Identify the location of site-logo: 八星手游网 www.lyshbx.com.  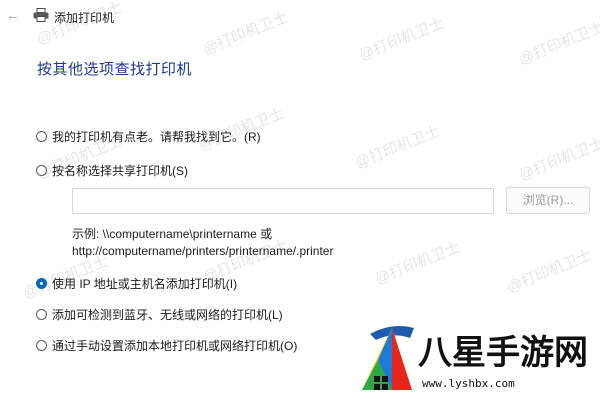
(476, 357).